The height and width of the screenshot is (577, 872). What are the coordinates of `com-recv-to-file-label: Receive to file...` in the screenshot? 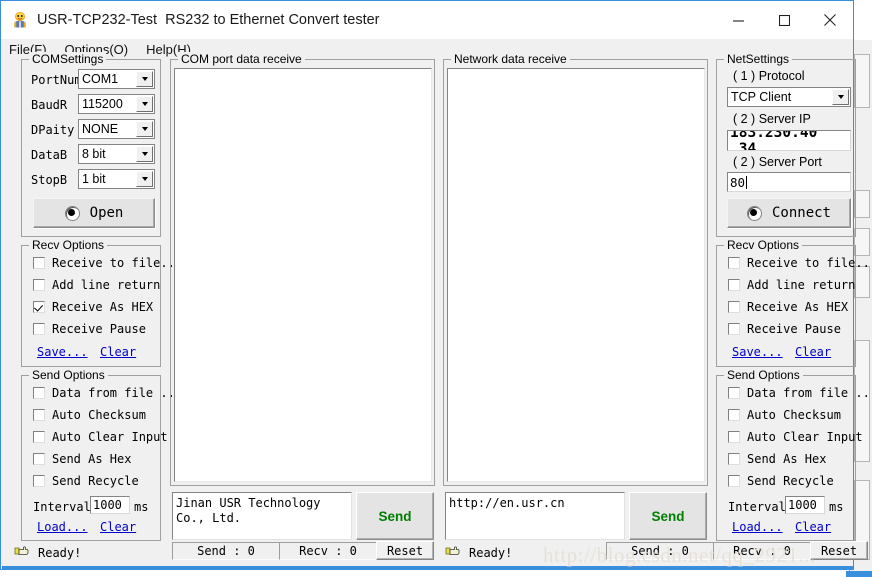 It's located at (117, 263).